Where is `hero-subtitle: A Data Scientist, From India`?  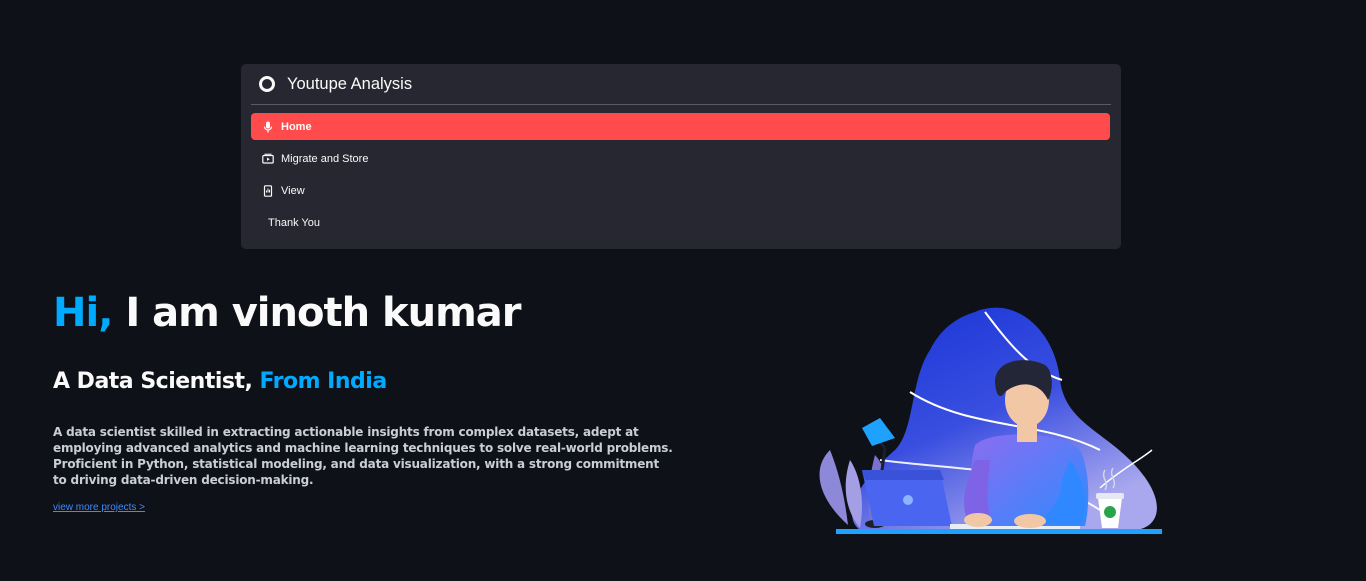 hero-subtitle: A Data Scientist, From India is located at coordinates (220, 381).